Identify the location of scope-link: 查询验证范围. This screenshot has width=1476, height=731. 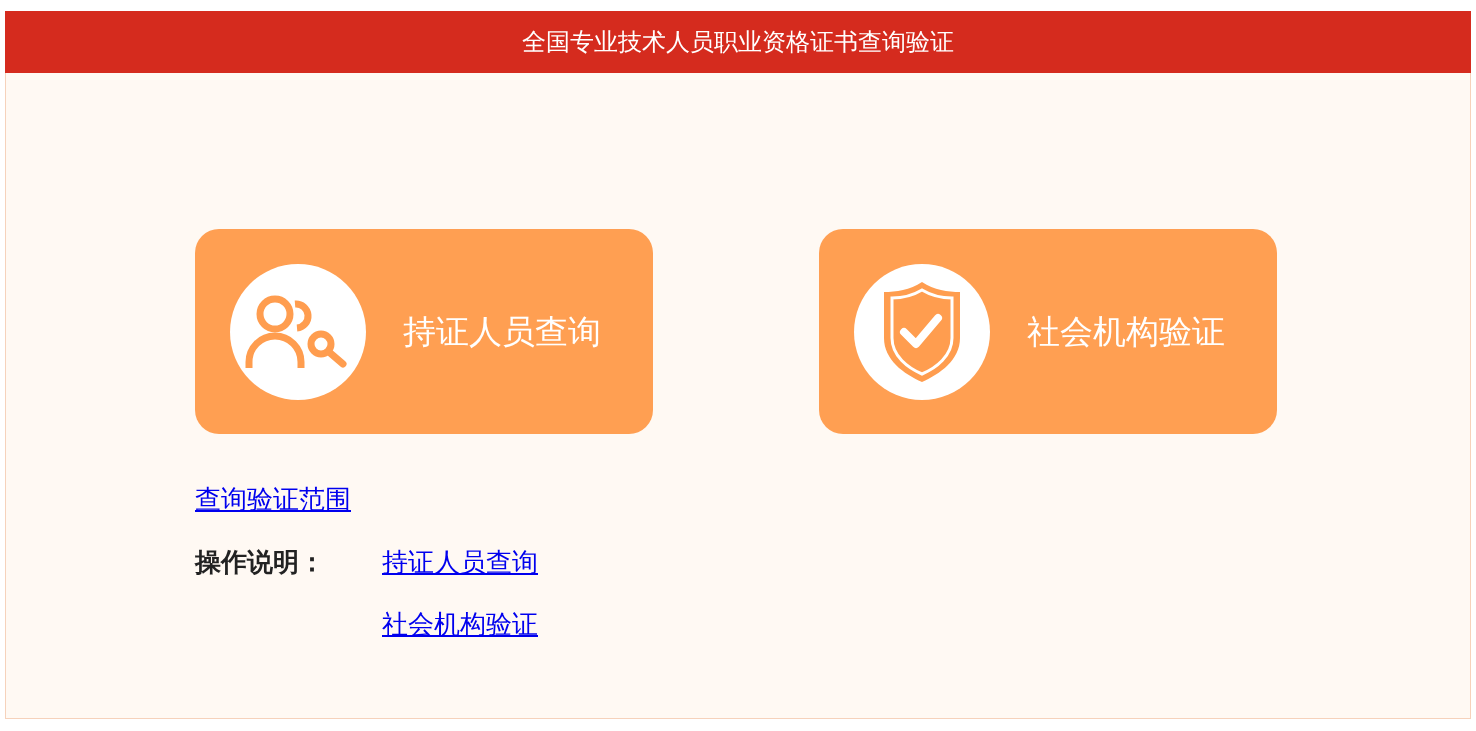
(273, 499).